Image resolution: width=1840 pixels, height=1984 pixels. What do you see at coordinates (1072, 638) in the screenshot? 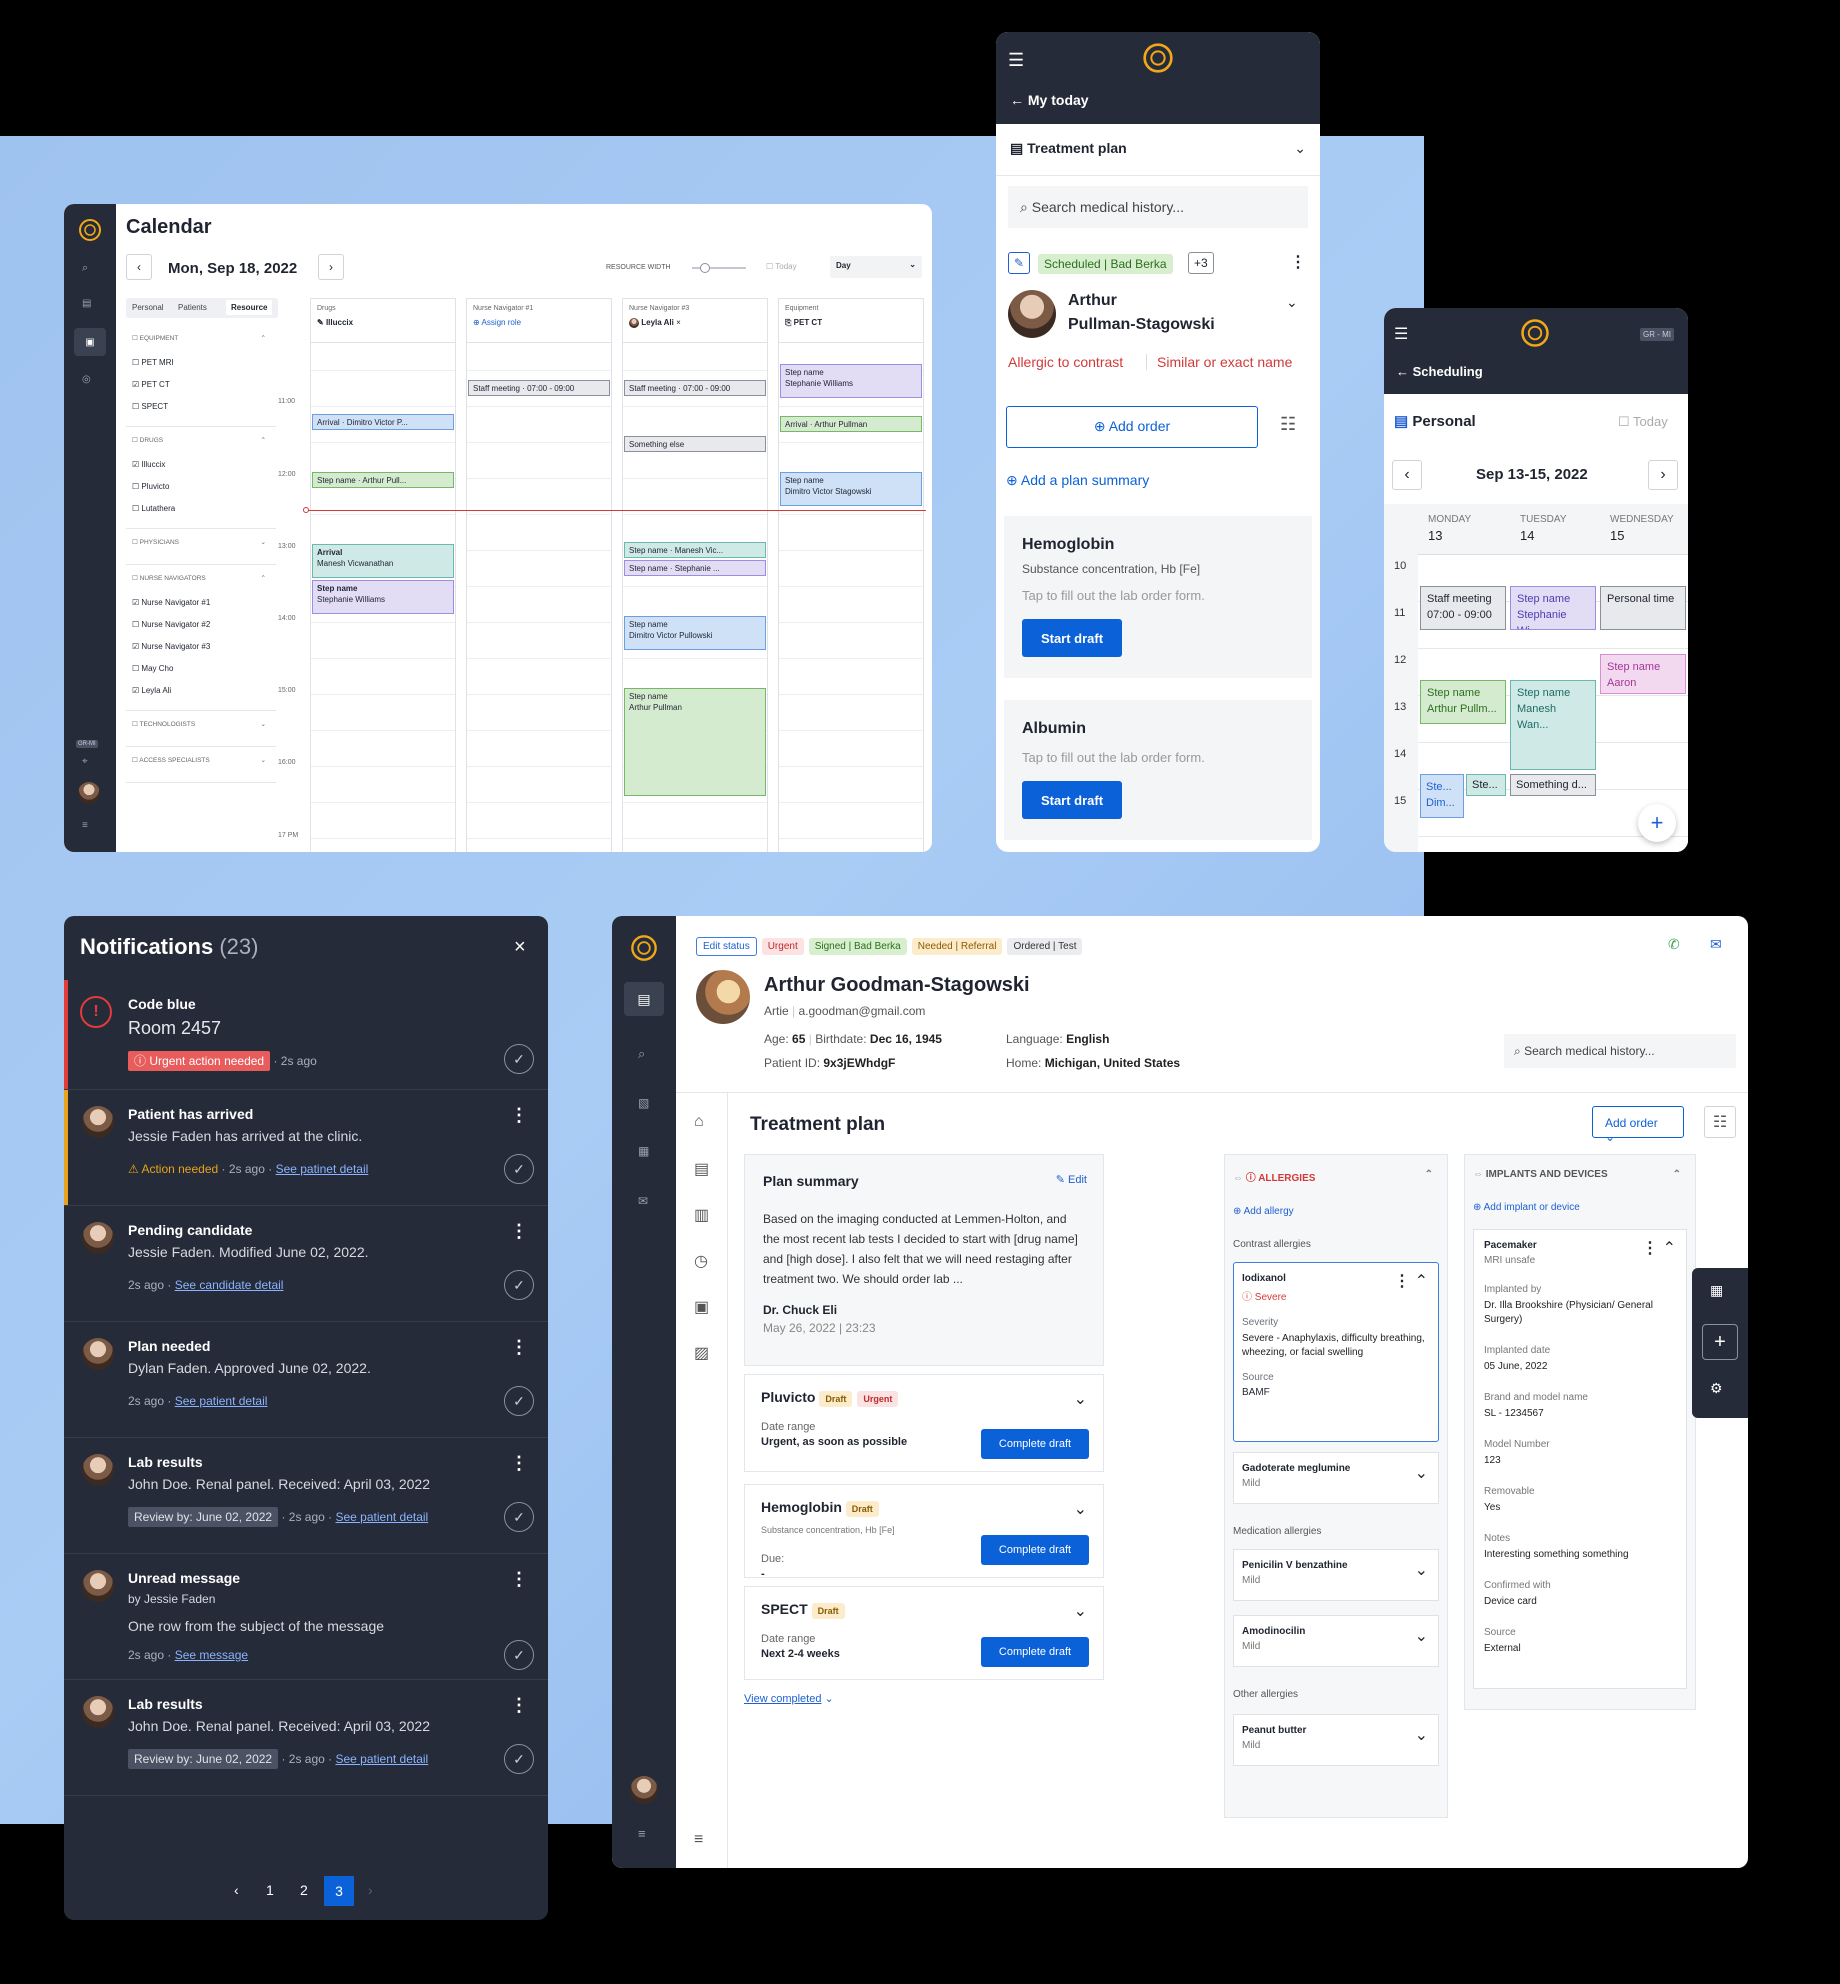
I see `start-draft-button: Start draft` at bounding box center [1072, 638].